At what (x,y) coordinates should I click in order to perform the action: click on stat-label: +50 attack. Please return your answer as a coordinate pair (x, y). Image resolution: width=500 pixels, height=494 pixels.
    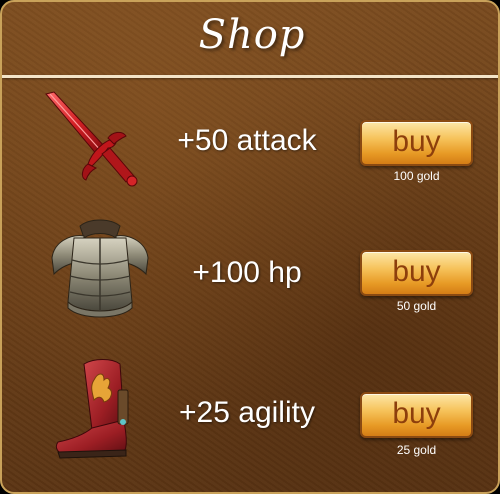
    Looking at the image, I should click on (247, 140).